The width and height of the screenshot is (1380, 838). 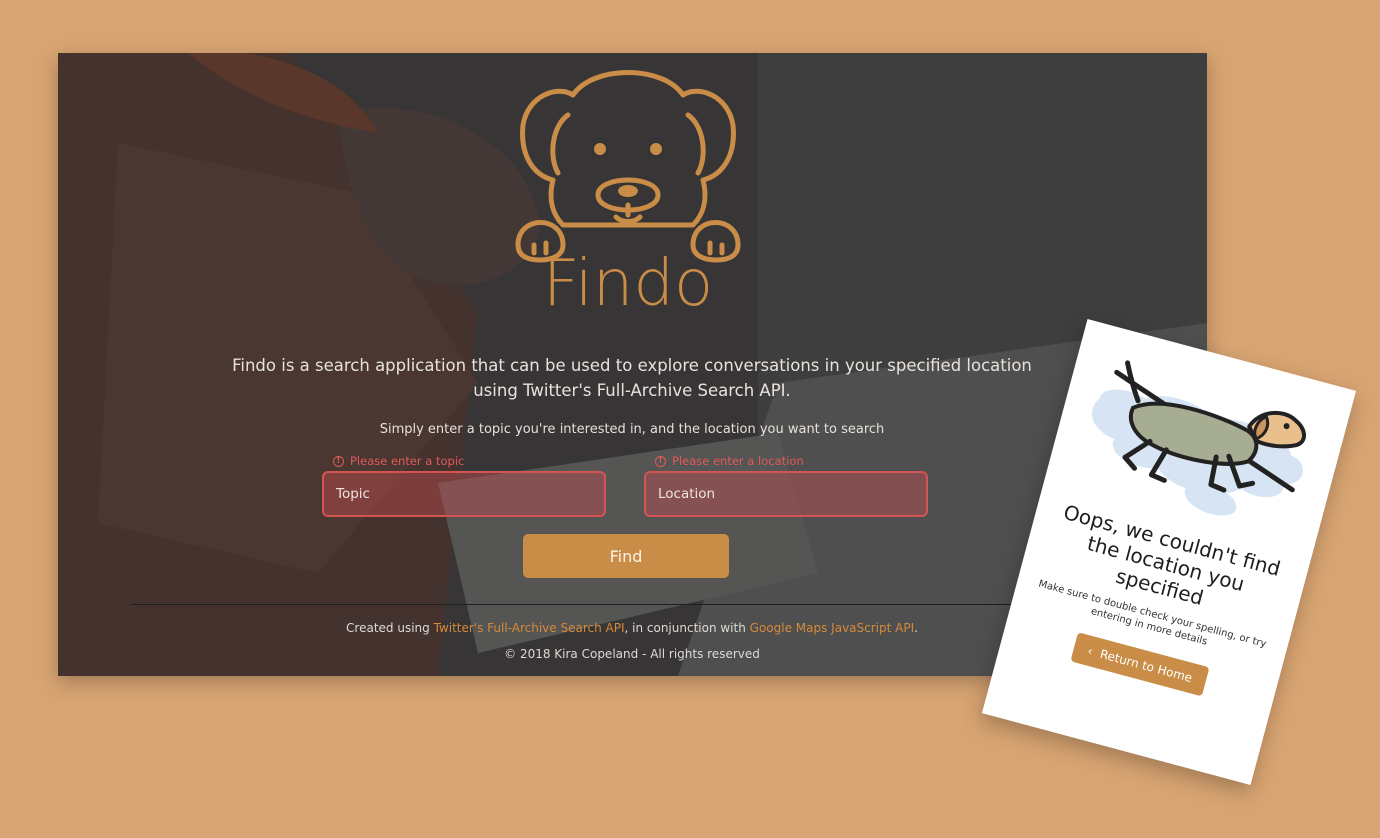 I want to click on intro-line-2: using Twitter's Full-Archive Search API., so click(x=632, y=390).